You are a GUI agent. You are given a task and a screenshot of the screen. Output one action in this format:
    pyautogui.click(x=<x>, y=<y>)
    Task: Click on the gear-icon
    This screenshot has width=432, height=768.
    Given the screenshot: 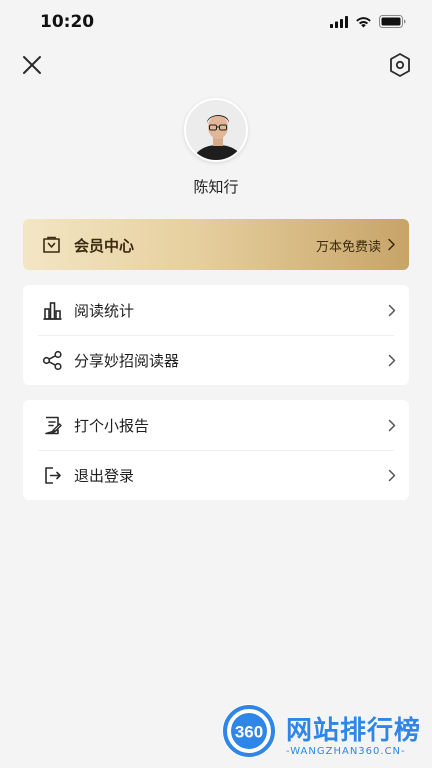 What is the action you would take?
    pyautogui.click(x=400, y=65)
    